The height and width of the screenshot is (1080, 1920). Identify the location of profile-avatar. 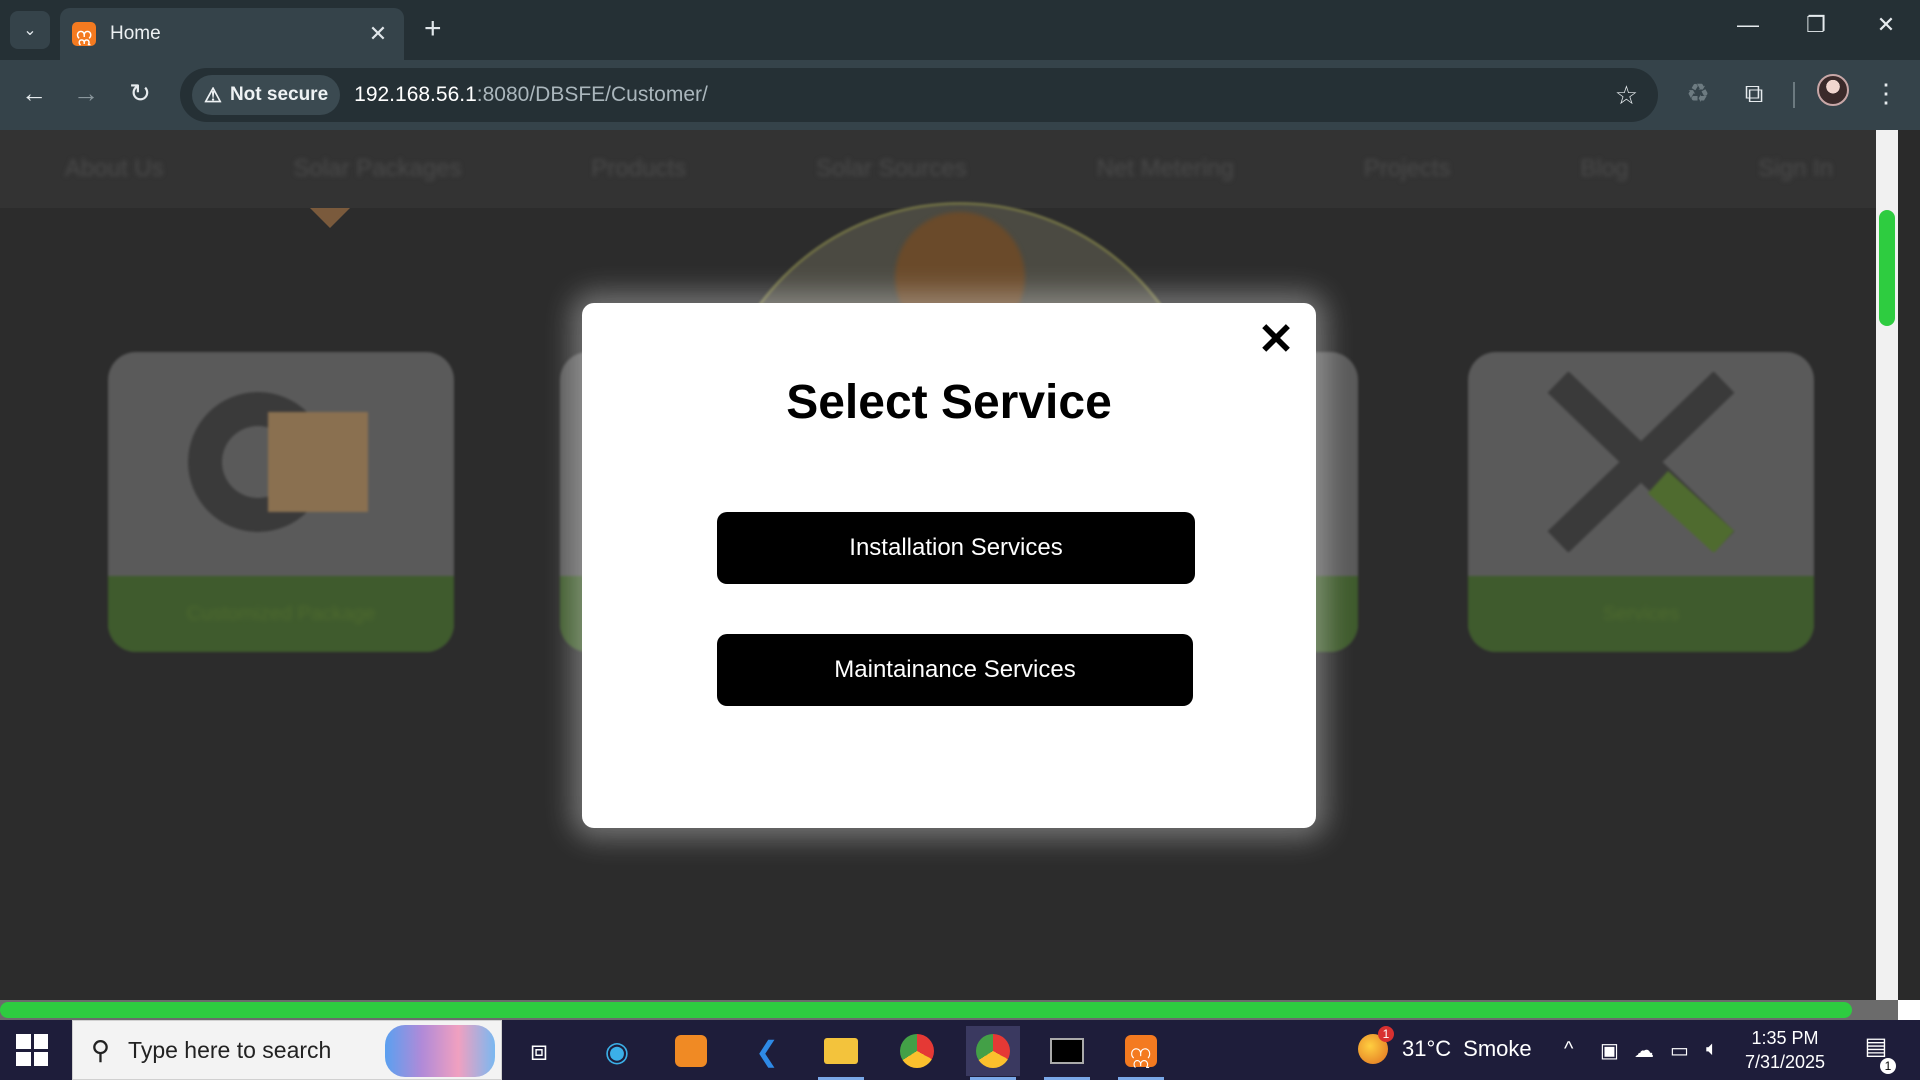
(1833, 90).